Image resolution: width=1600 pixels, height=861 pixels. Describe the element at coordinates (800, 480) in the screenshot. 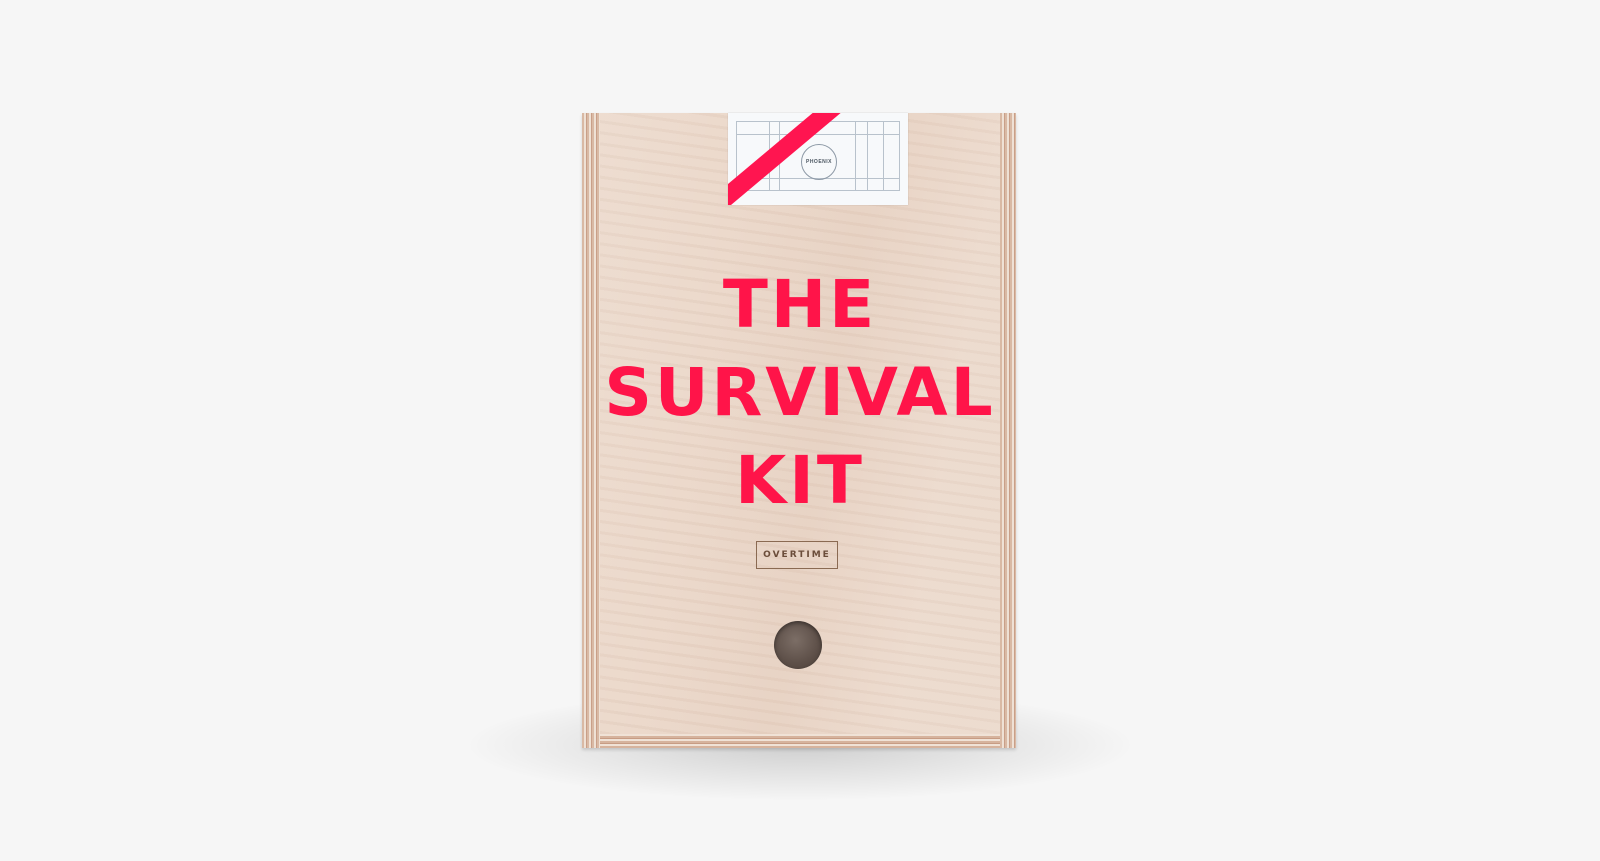

I see `title-line-3: KIT` at that location.